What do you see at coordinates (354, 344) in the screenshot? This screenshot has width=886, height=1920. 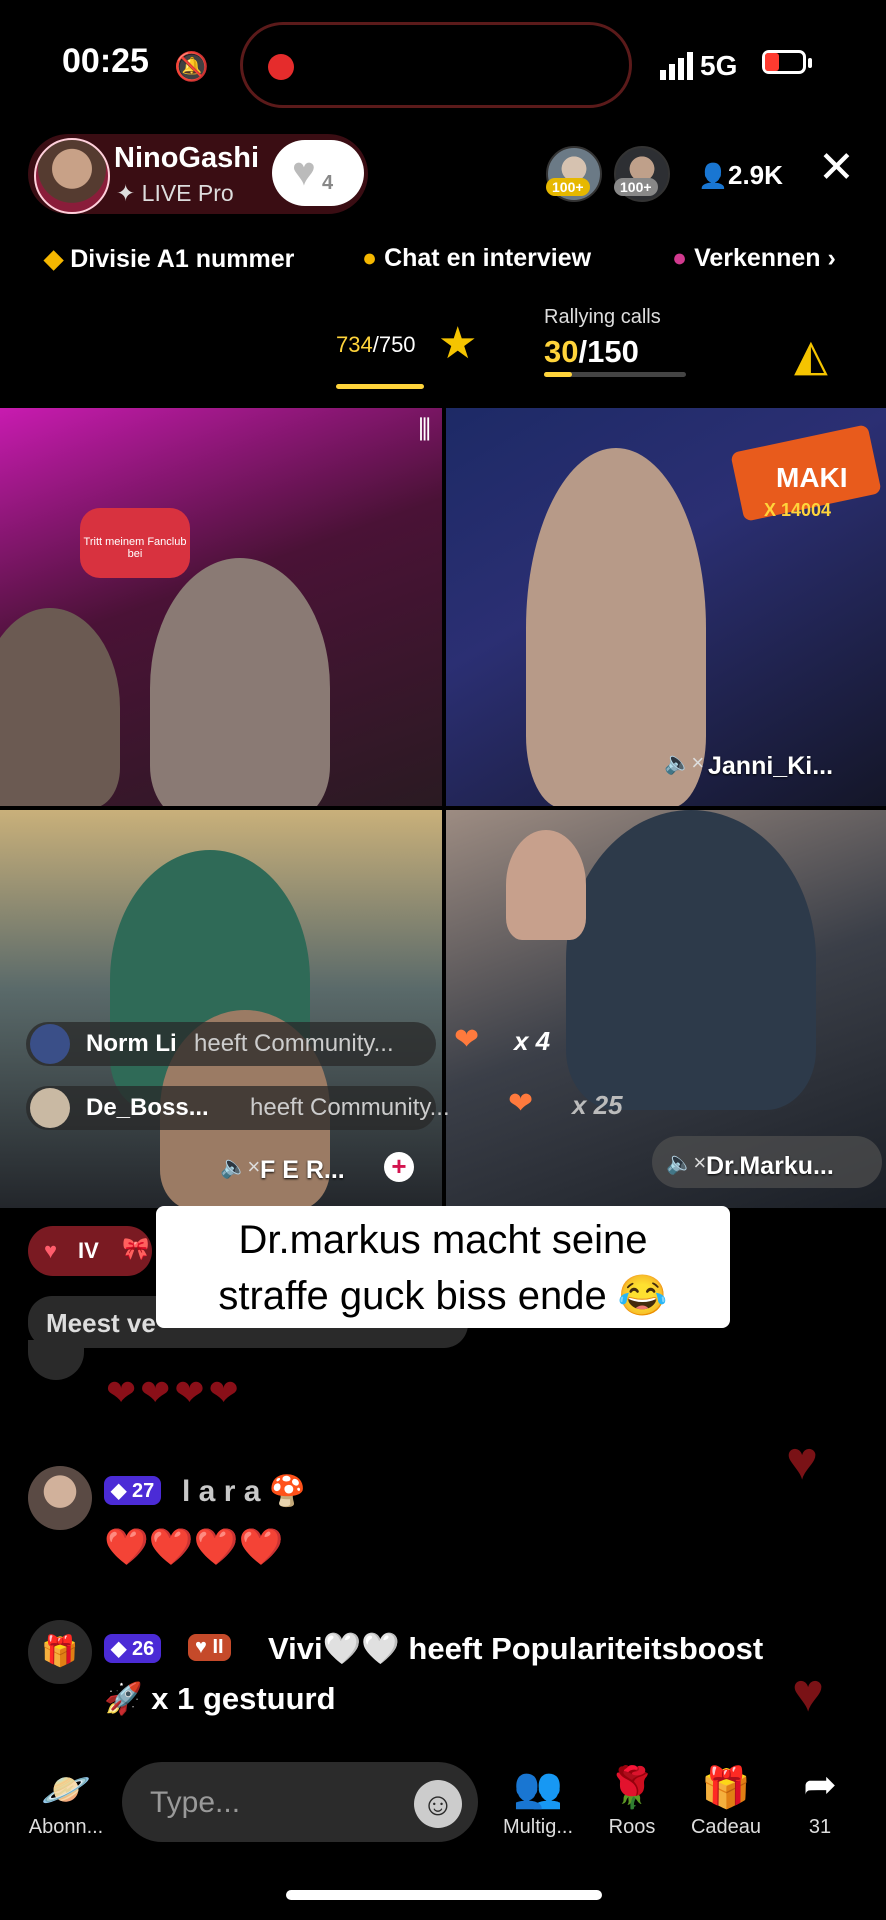 I see `goal-current: 734` at bounding box center [354, 344].